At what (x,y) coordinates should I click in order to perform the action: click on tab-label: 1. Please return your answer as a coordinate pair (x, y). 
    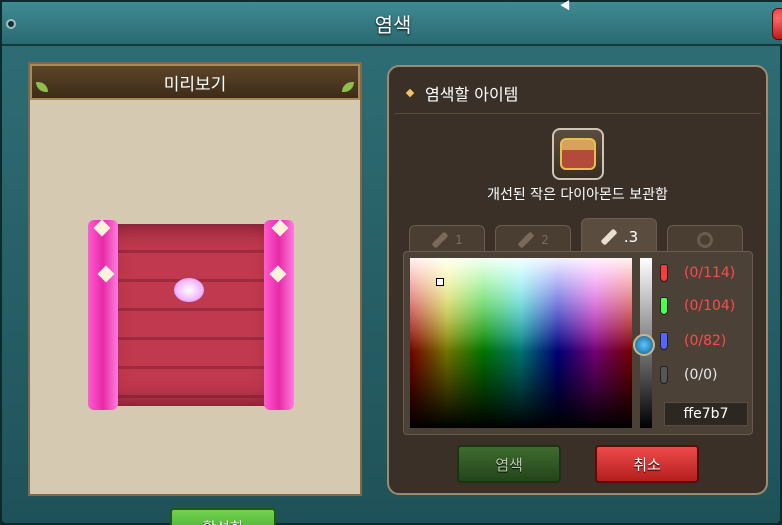
    Looking at the image, I should click on (459, 239).